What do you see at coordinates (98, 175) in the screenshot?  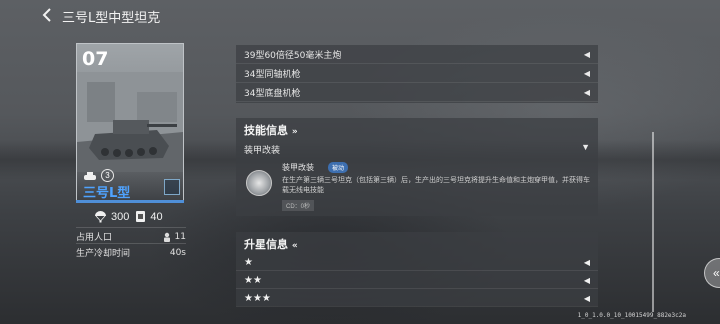 I see `unit-class-row: 3` at bounding box center [98, 175].